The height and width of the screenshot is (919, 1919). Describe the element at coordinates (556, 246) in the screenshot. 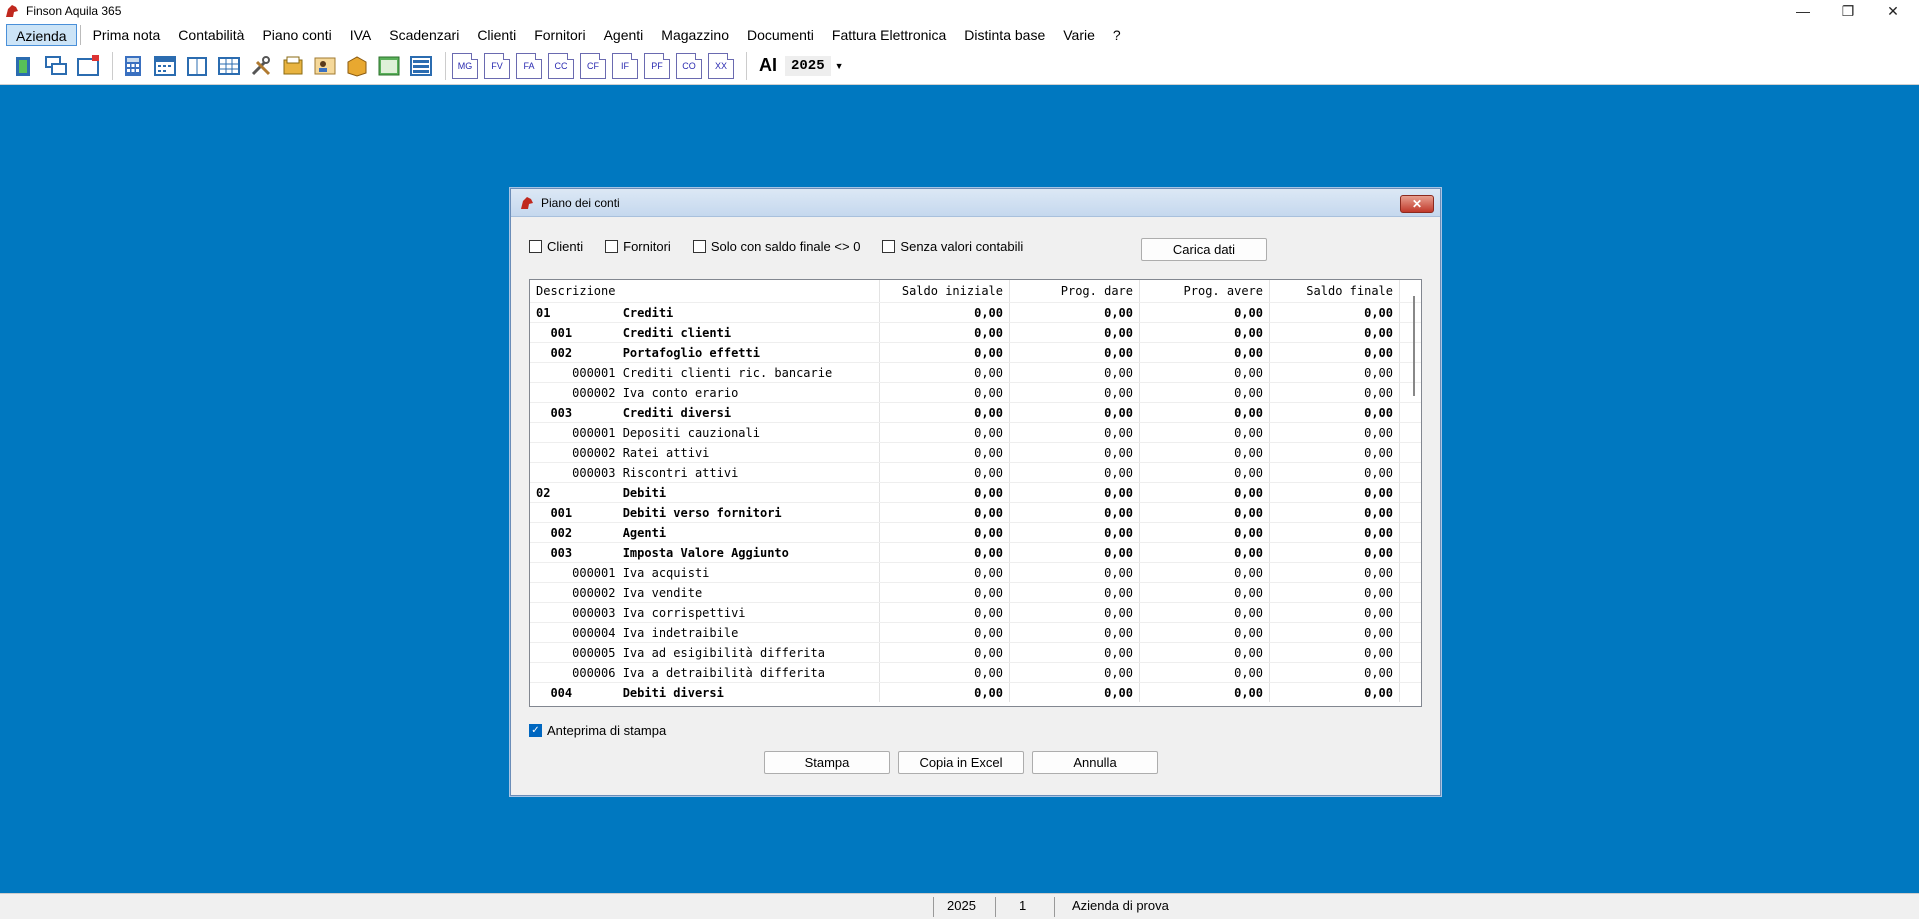

I see `clienti-checkbox: Clienti` at that location.